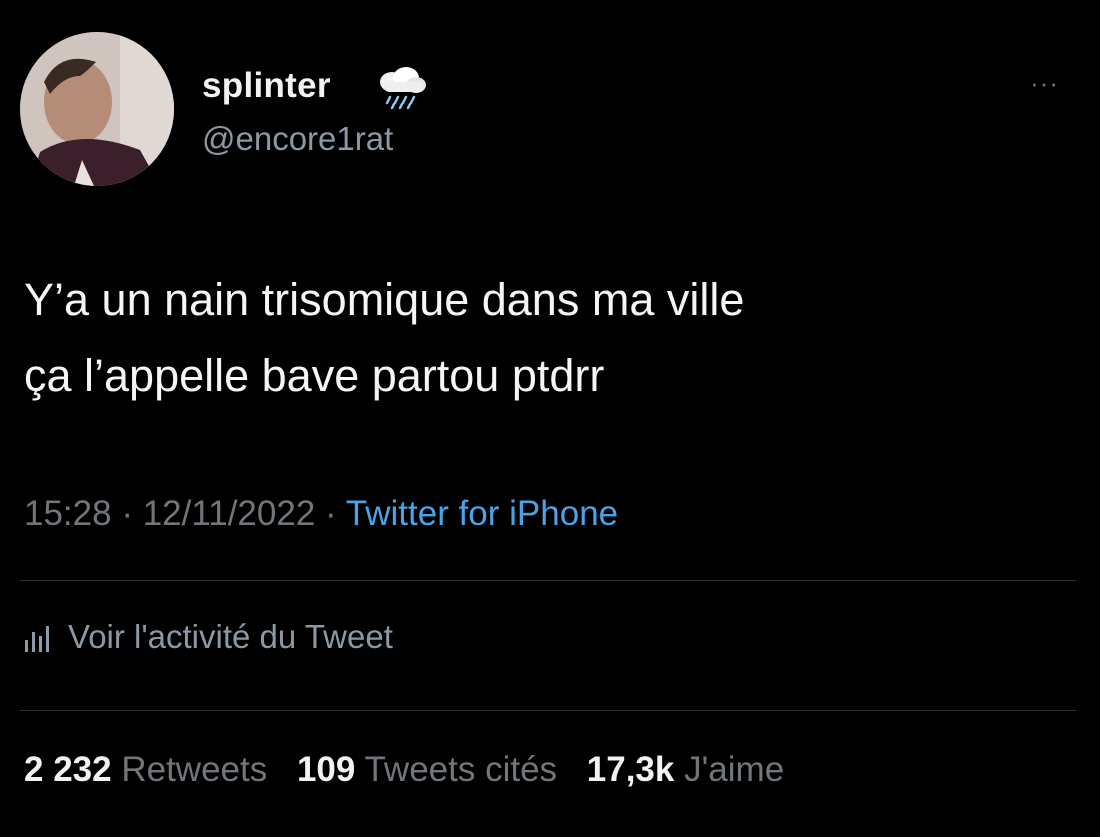 The width and height of the screenshot is (1100, 837). I want to click on avatar-image, so click(97, 109).